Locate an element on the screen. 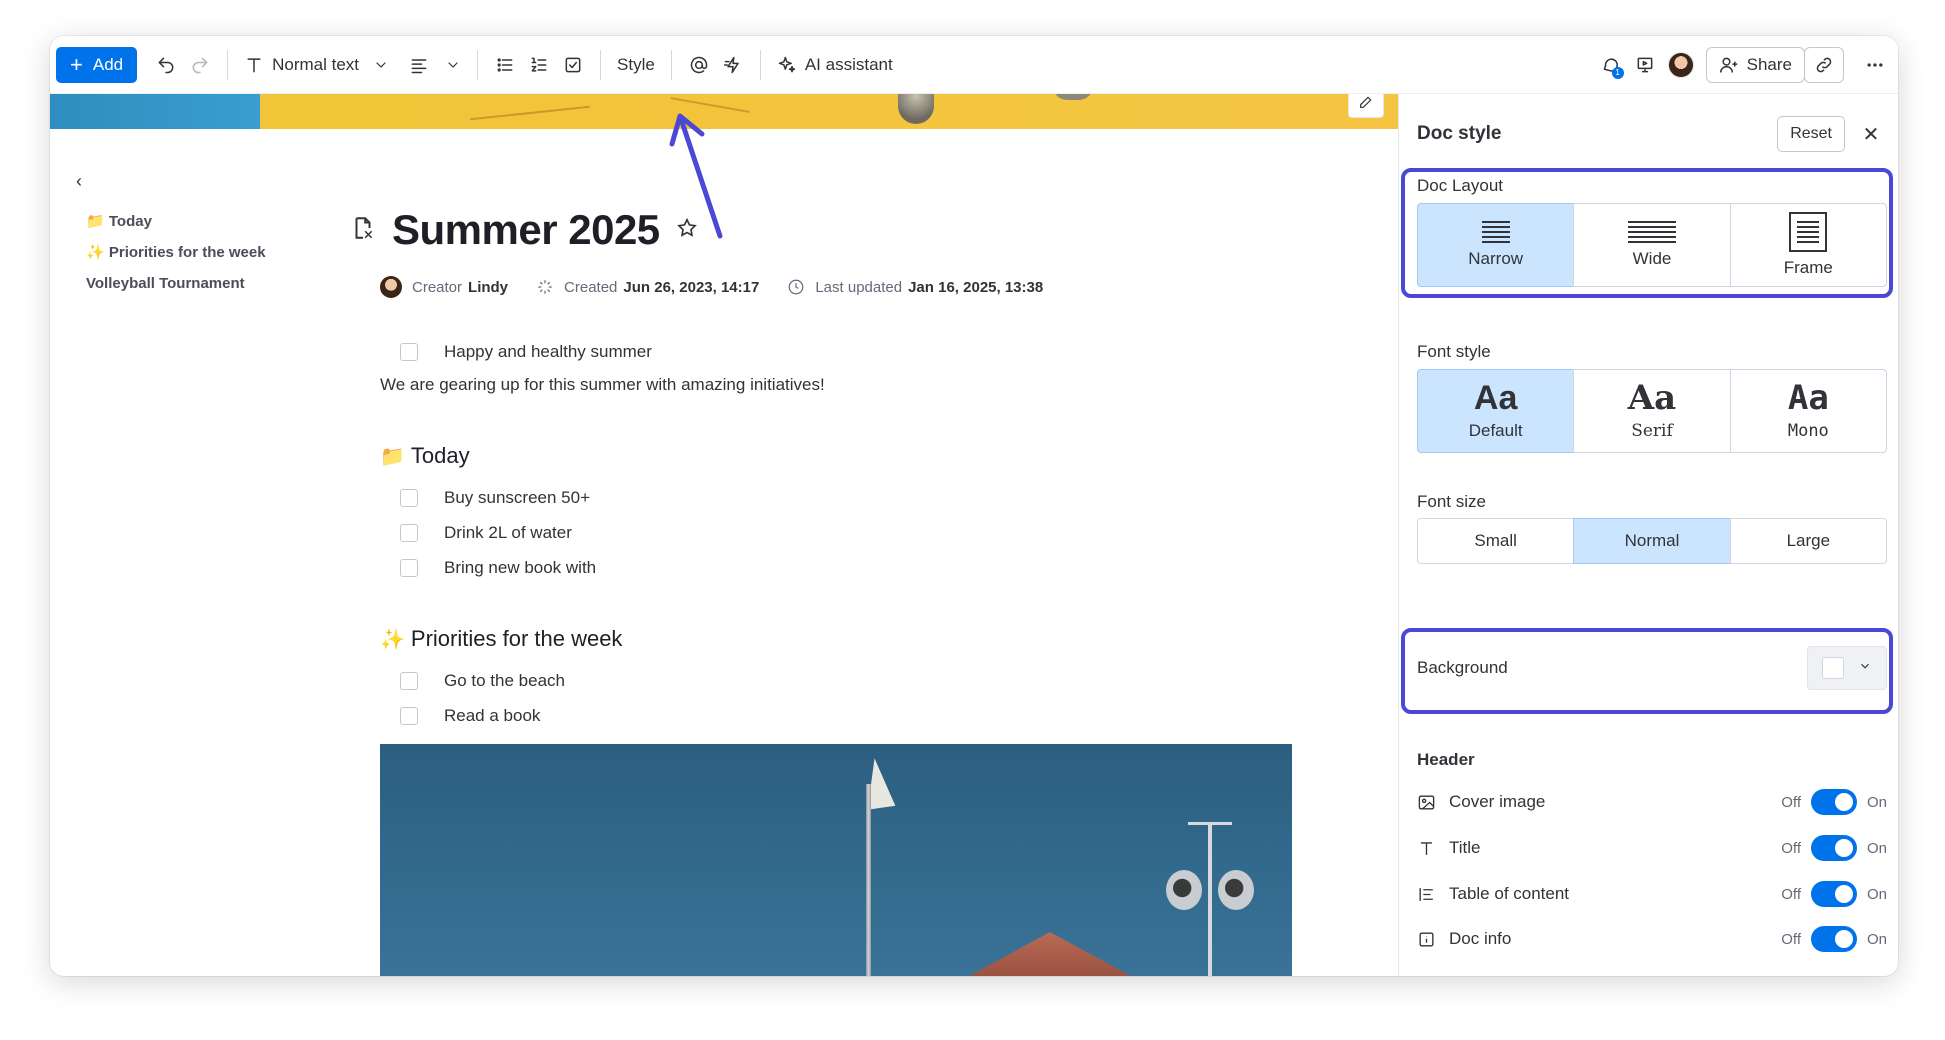  toc-item-volleyball: Volleyball Tournament is located at coordinates (176, 283).